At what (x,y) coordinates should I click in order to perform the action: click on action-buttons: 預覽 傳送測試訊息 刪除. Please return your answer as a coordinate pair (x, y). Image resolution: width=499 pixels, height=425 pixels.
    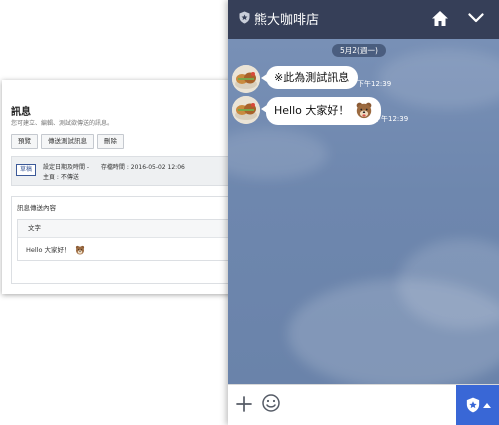
    Looking at the image, I should click on (67, 141).